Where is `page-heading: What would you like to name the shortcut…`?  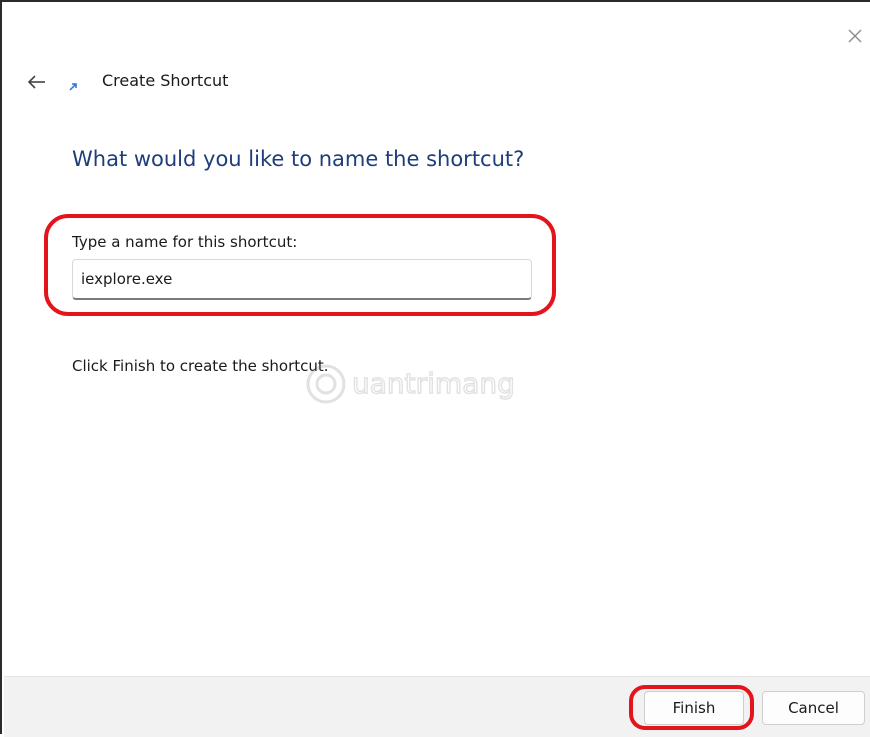 page-heading: What would you like to name the shortcut… is located at coordinates (298, 159).